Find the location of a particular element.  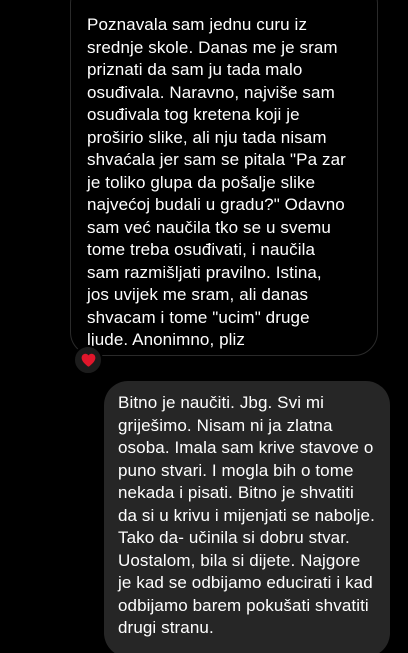

message-line: Bitno je naučiti. Jbg. Svi mi is located at coordinates (221, 402).